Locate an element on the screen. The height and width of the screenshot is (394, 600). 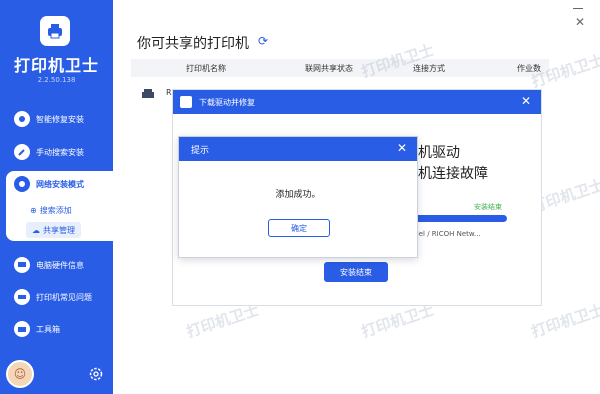
sidebar-item-hardware-info: 电脑硬件信息 is located at coordinates (62, 265).